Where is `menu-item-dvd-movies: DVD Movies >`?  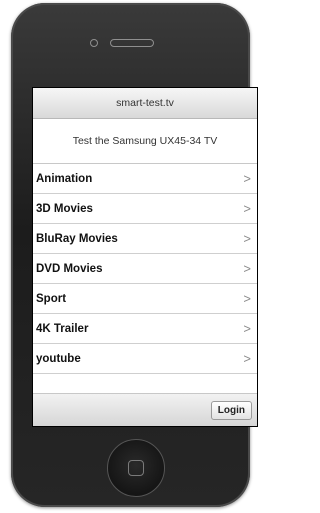 menu-item-dvd-movies: DVD Movies > is located at coordinates (145, 269).